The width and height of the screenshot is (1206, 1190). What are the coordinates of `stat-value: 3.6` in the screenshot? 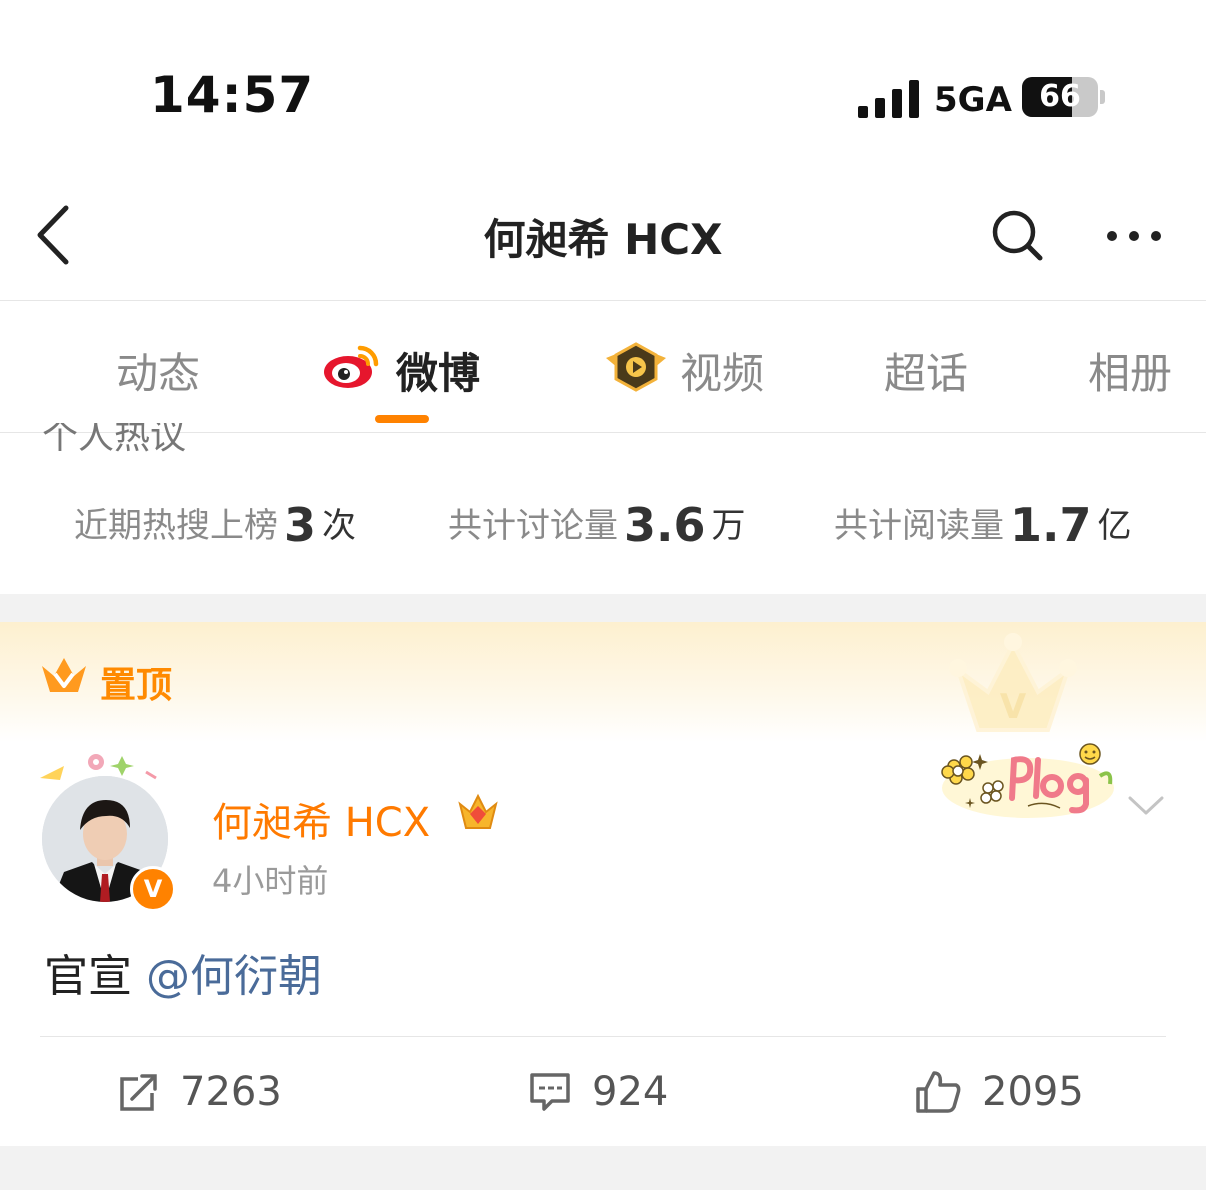 It's located at (665, 525).